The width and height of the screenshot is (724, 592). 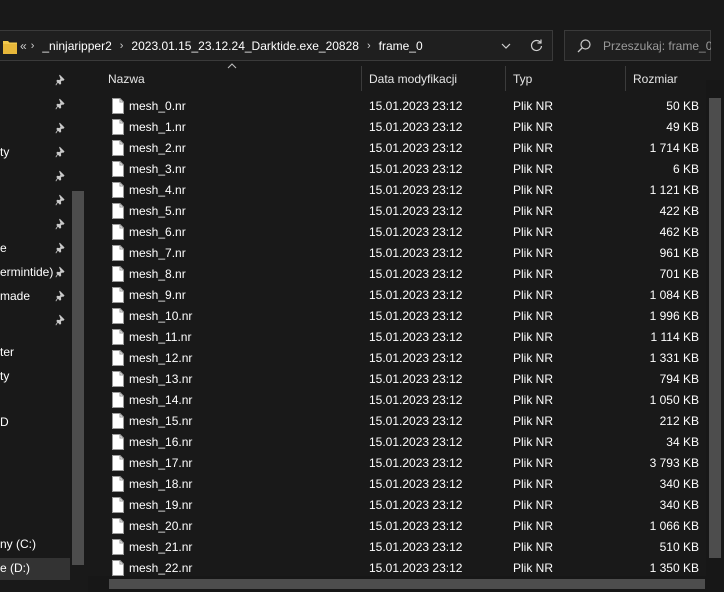 I want to click on file-row: mesh_4.nr 15.01.2023 23:12 Plik NR 1 121 KB, so click(x=397, y=190).